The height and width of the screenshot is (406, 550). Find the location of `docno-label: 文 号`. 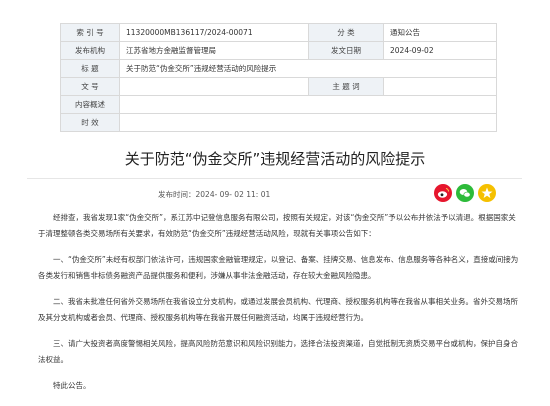

docno-label: 文 号 is located at coordinates (90, 86).